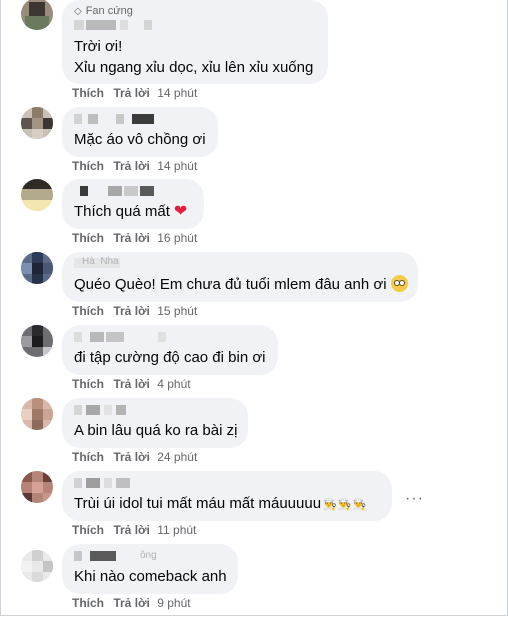 This screenshot has width=508, height=617. Describe the element at coordinates (173, 384) in the screenshot. I see `timestamp: 4 phút` at that location.